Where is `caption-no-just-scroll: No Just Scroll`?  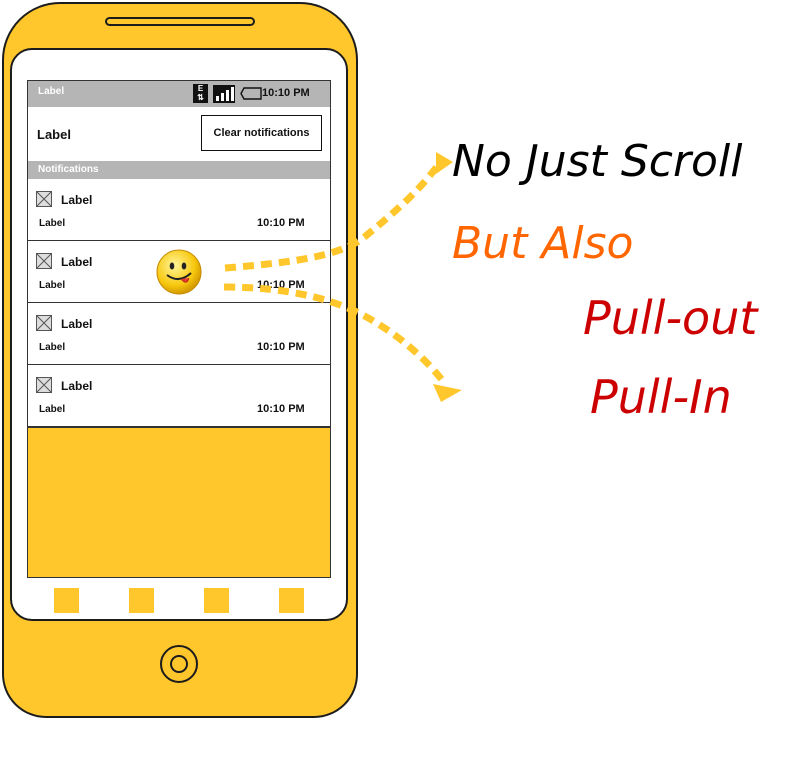 caption-no-just-scroll: No Just Scroll is located at coordinates (597, 161).